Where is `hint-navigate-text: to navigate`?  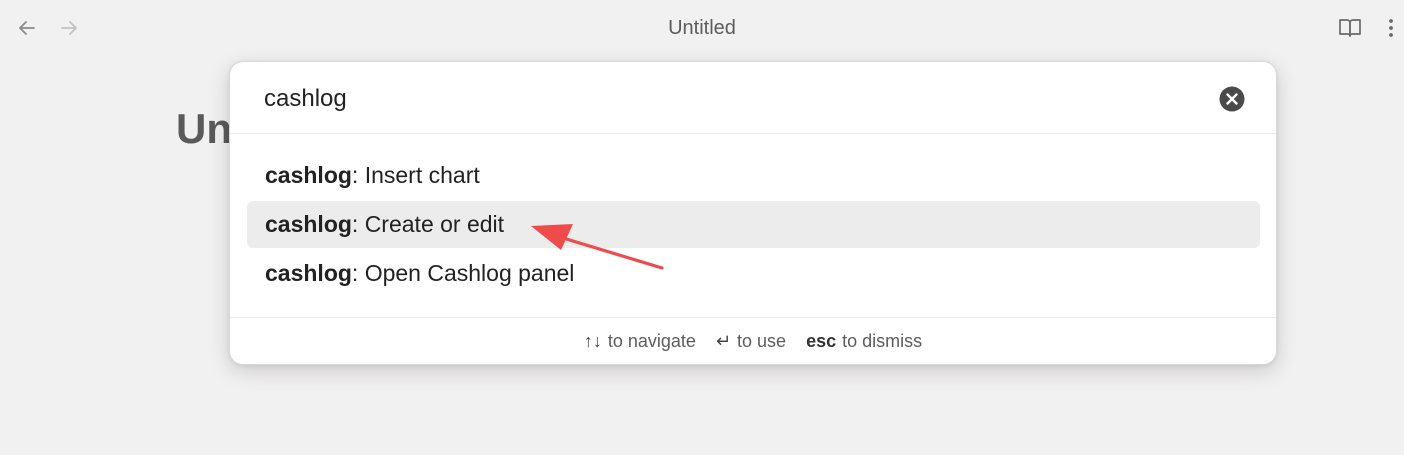 hint-navigate-text: to navigate is located at coordinates (651, 341).